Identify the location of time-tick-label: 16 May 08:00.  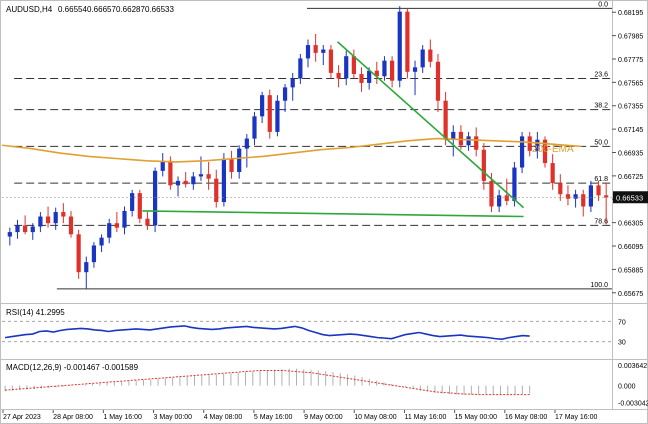
(526, 417).